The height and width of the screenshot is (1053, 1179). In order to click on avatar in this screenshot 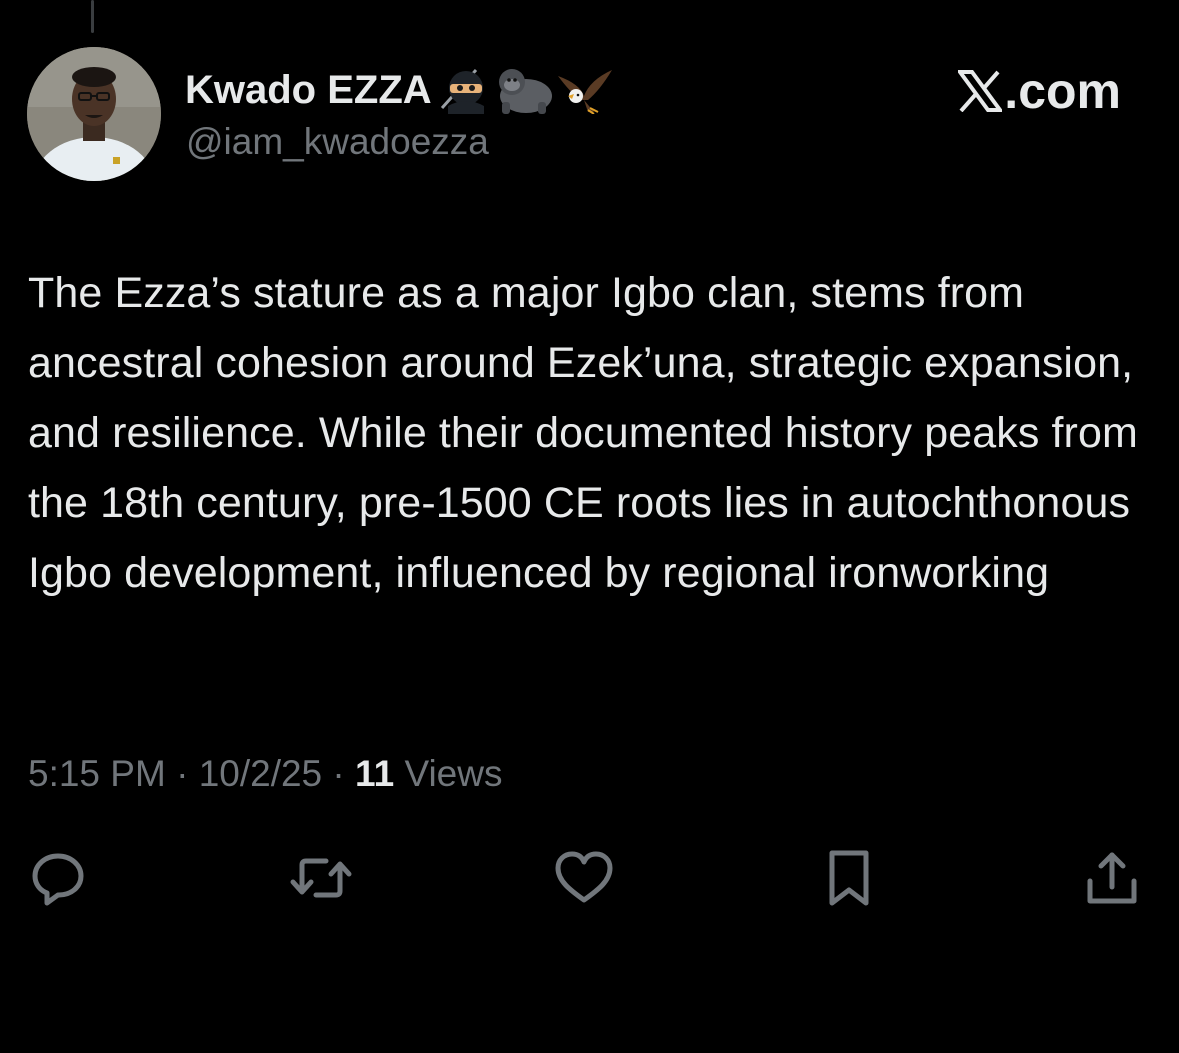, I will do `click(94, 114)`.